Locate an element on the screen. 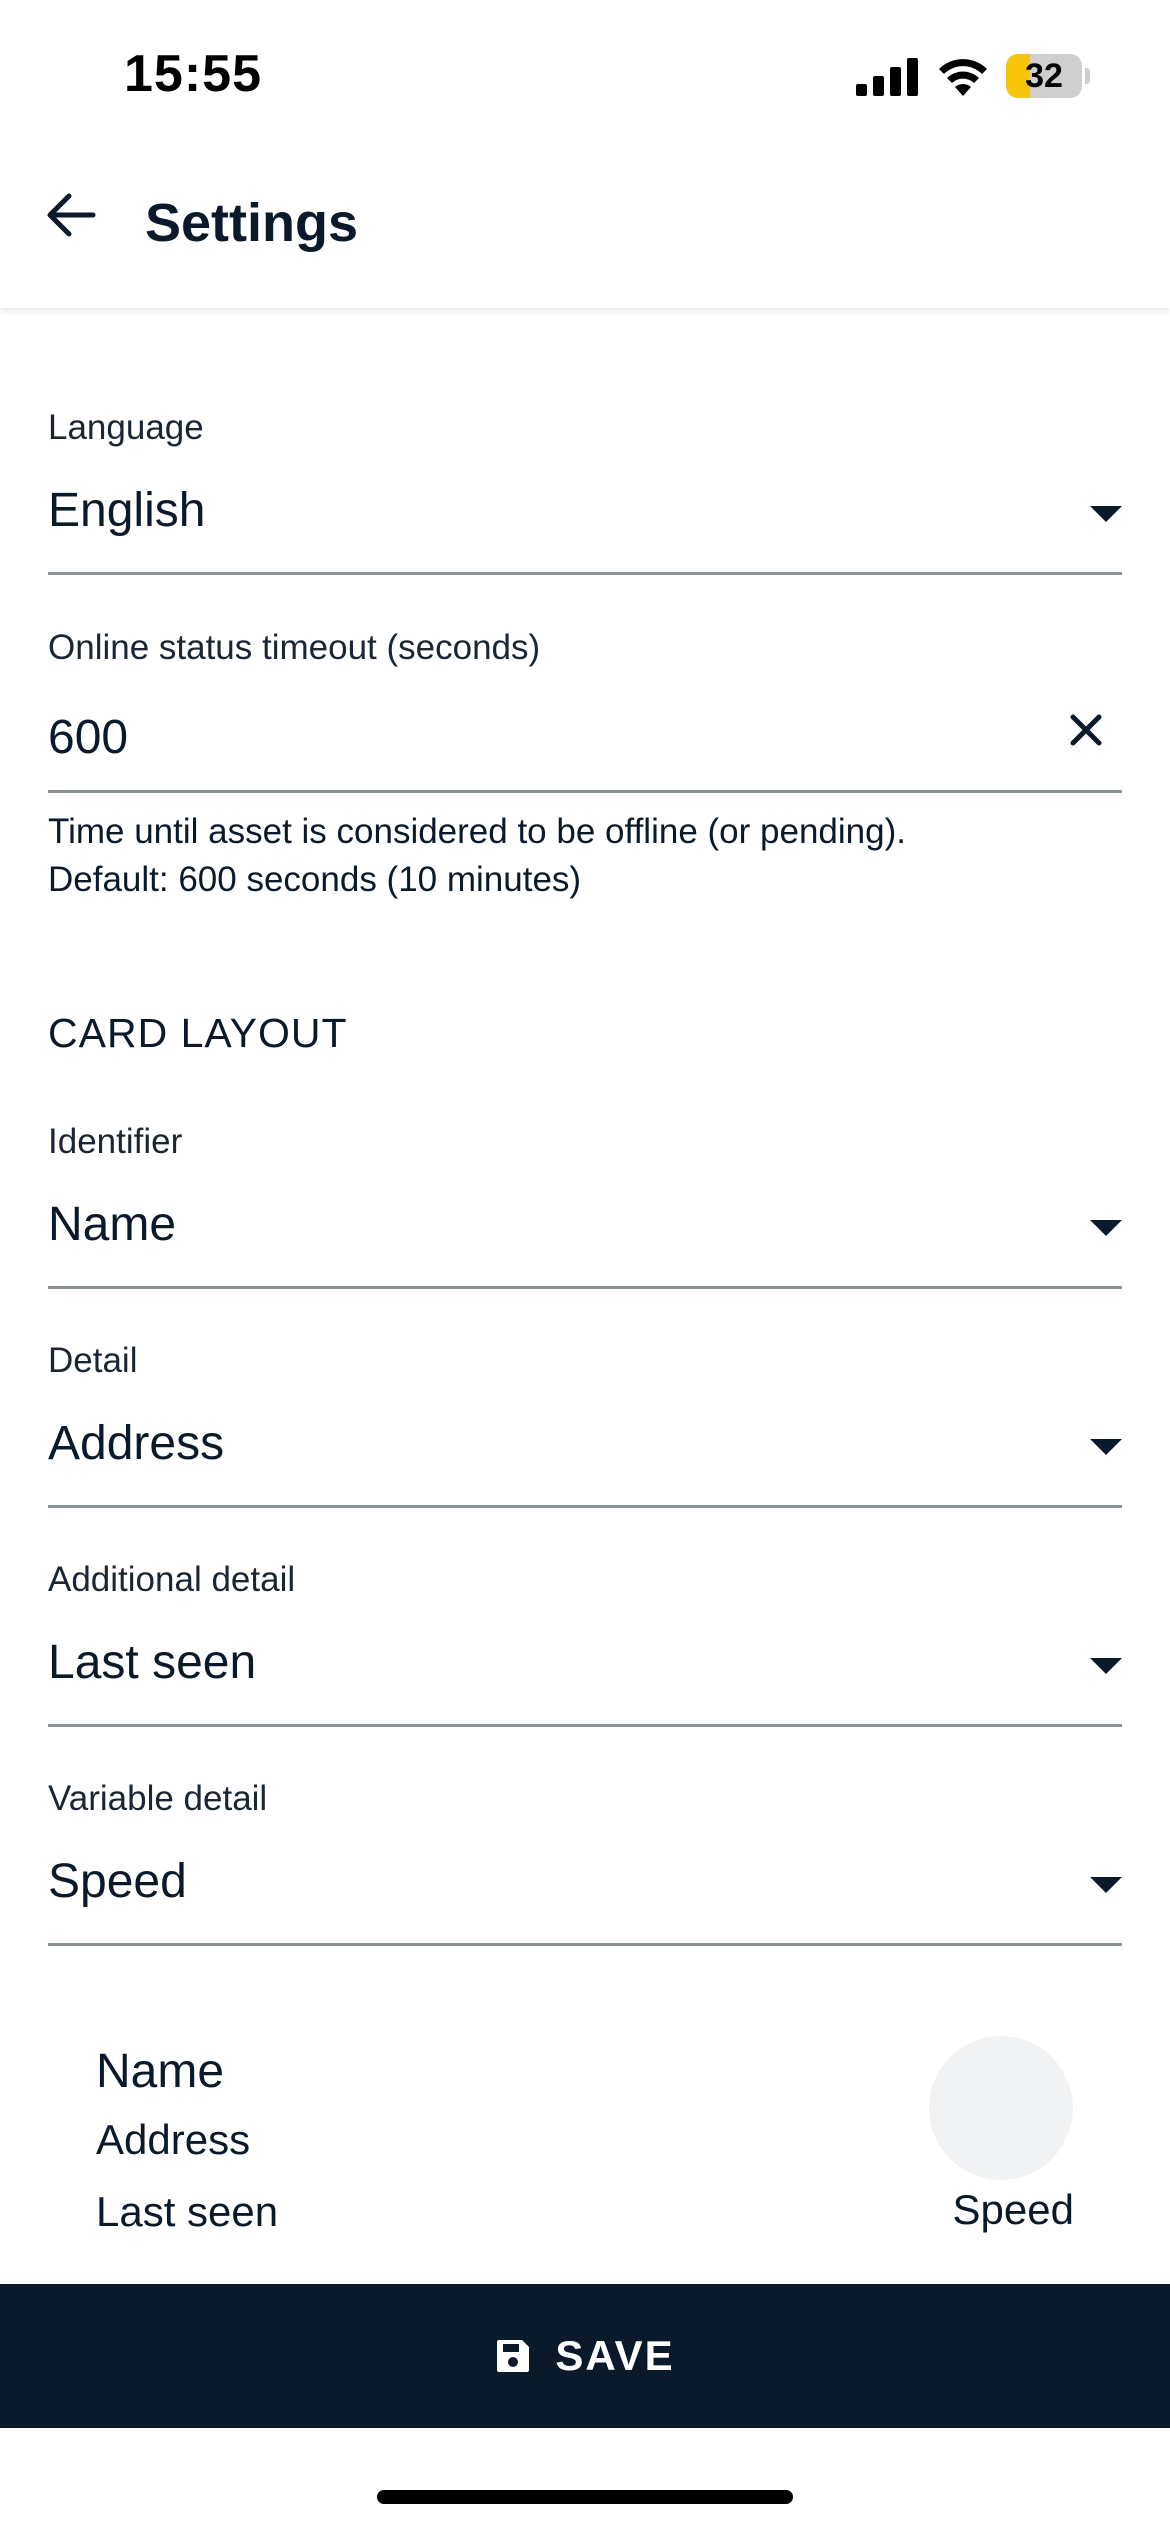 The width and height of the screenshot is (1170, 2532). preview-name: Name is located at coordinates (160, 2071).